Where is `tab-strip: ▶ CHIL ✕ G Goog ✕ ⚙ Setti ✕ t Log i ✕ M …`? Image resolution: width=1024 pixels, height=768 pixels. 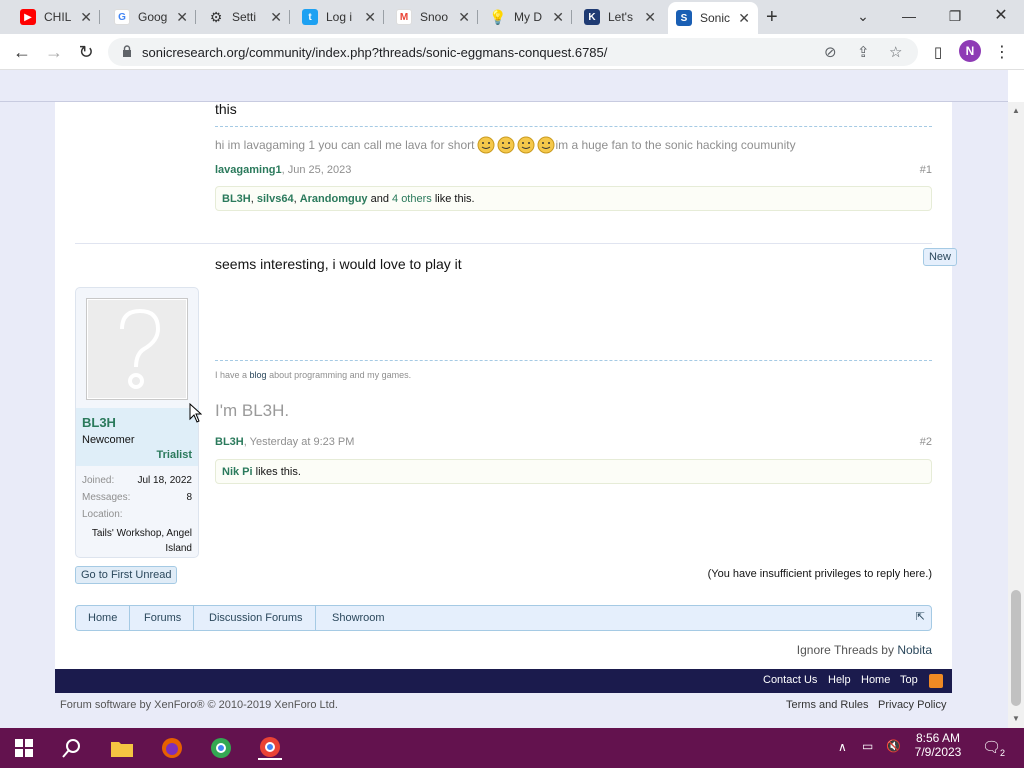 tab-strip: ▶ CHIL ✕ G Goog ✕ ⚙ Setti ✕ t Log i ✕ M … is located at coordinates (512, 17).